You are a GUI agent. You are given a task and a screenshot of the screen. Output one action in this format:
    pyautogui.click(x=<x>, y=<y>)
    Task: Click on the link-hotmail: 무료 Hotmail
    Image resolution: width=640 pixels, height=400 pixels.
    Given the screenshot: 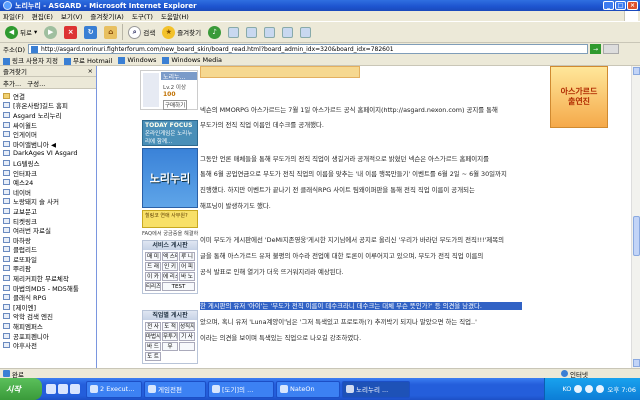 What is the action you would take?
    pyautogui.click(x=88, y=60)
    